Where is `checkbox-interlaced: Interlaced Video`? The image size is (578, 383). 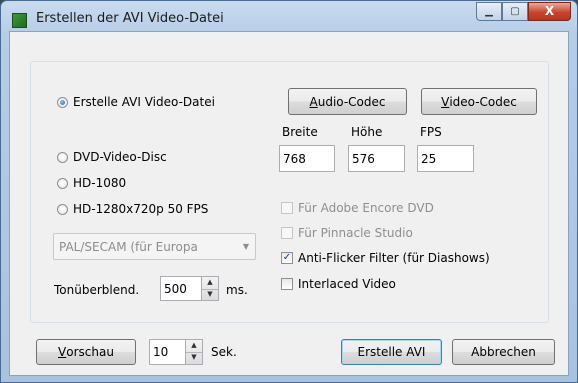
checkbox-interlaced: Interlaced Video is located at coordinates (338, 284).